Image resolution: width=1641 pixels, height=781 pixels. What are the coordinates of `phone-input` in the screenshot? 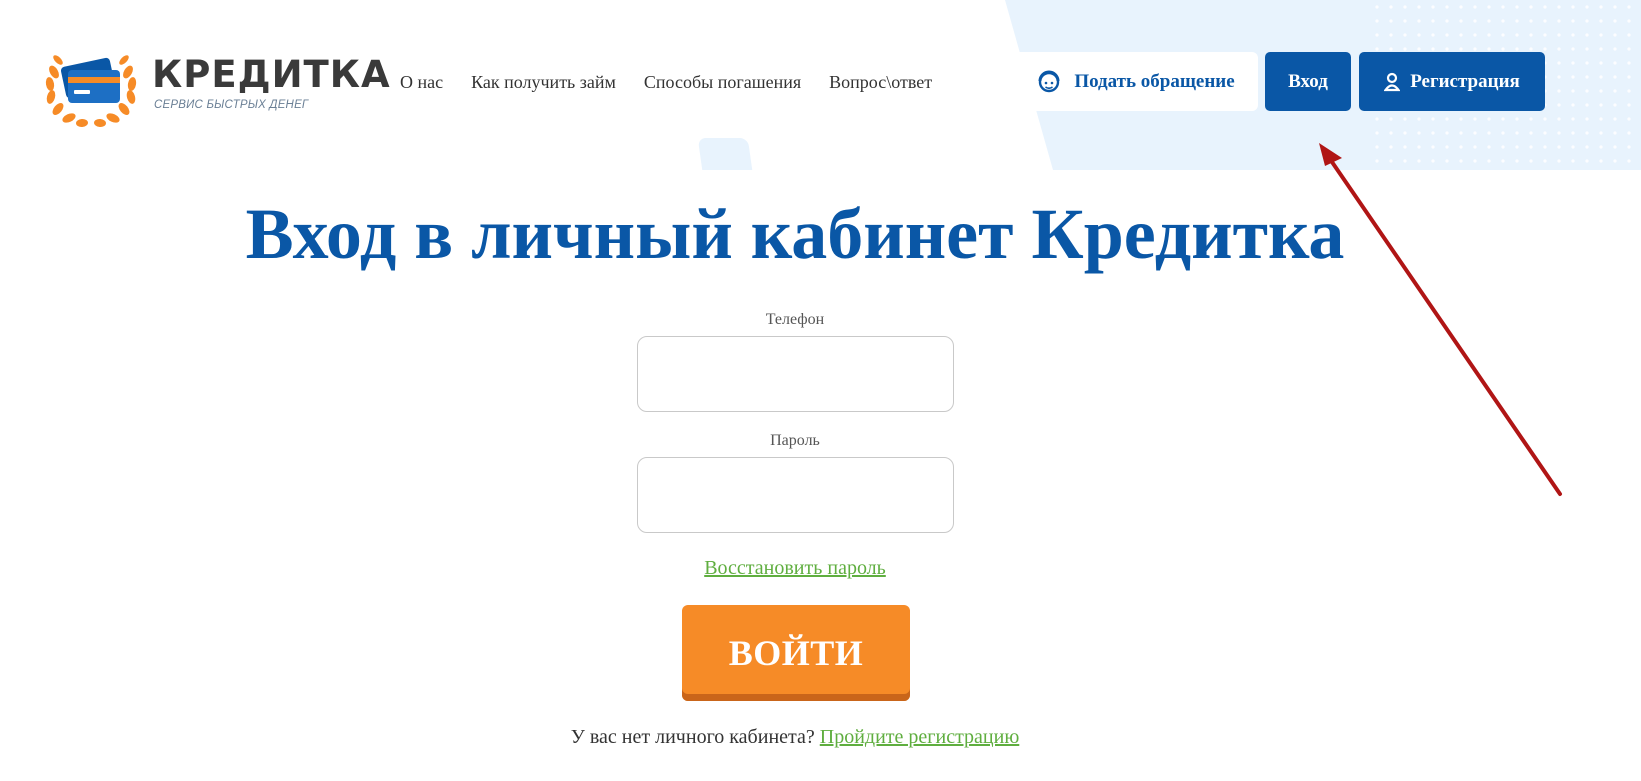 It's located at (795, 374).